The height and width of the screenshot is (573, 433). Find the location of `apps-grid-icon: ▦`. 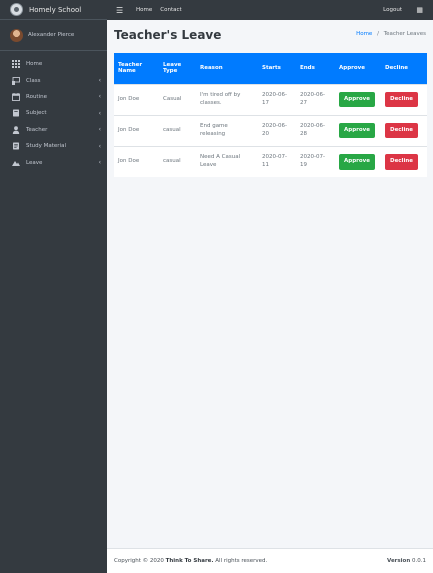

apps-grid-icon: ▦ is located at coordinates (419, 10).